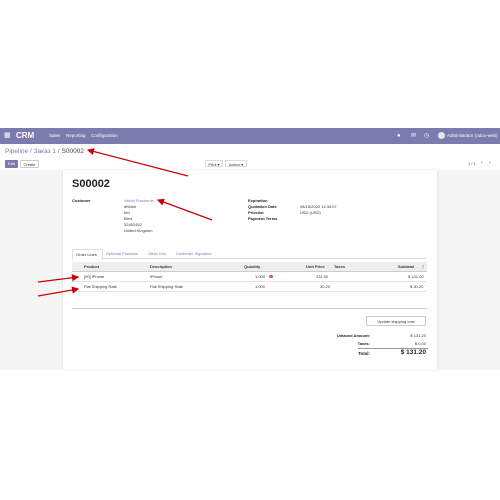  What do you see at coordinates (339, 266) in the screenshot?
I see `column-taxes: Taxes` at bounding box center [339, 266].